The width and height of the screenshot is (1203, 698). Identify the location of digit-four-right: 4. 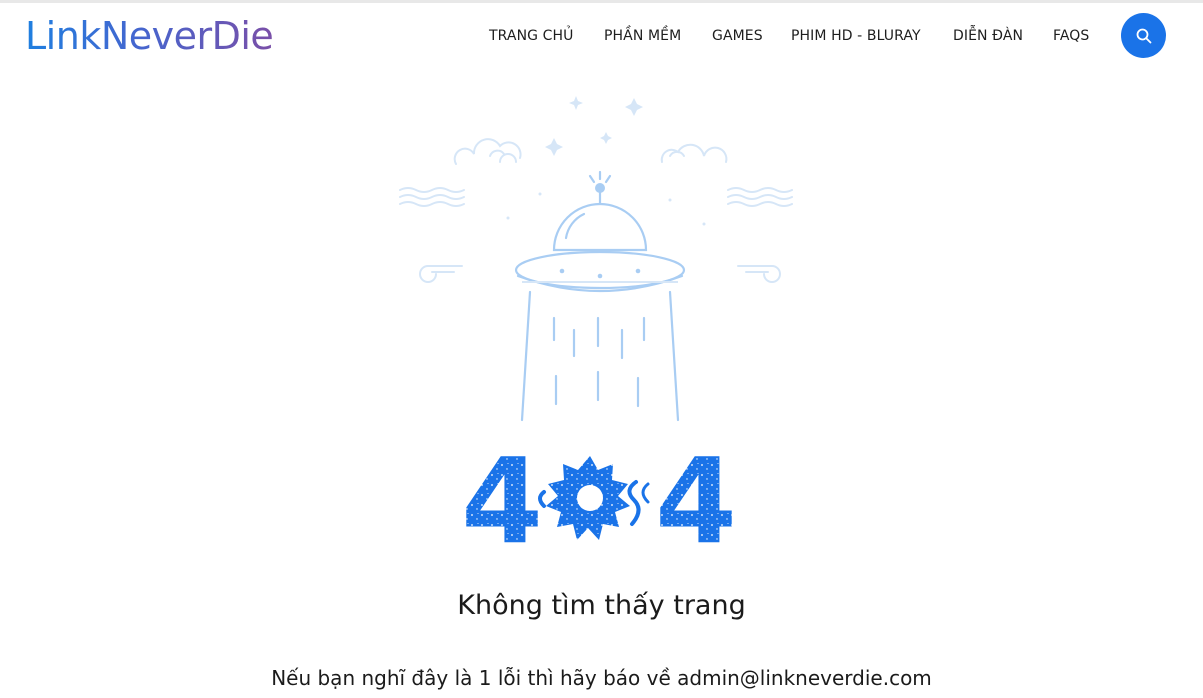
(696, 493).